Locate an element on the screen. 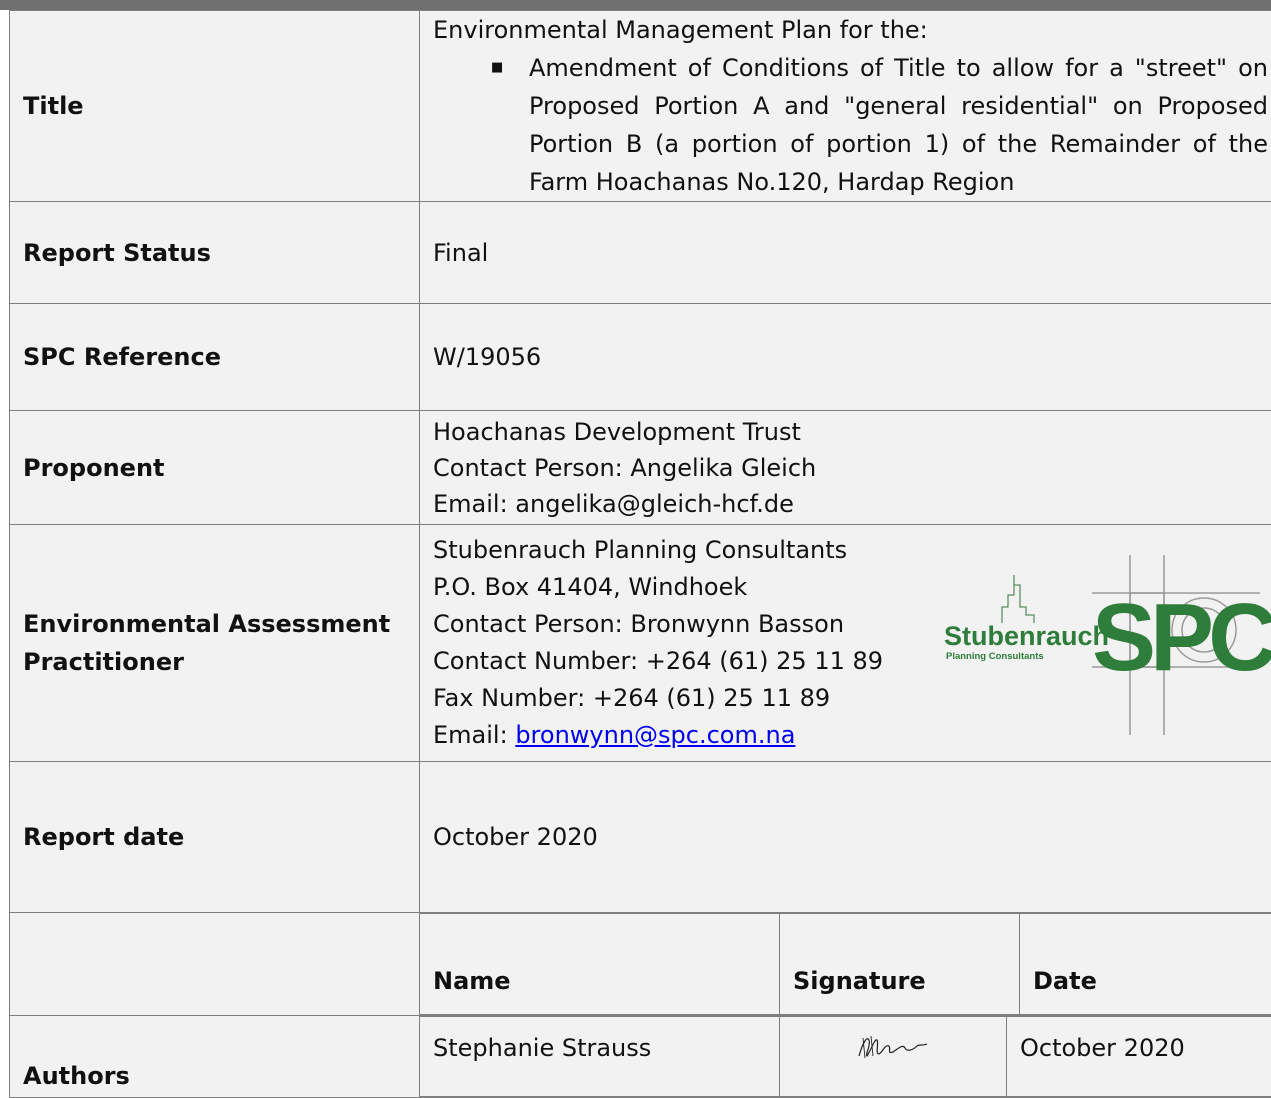 This screenshot has height=1098, width=1271. spc-reference-value: W/19056 is located at coordinates (845, 357).